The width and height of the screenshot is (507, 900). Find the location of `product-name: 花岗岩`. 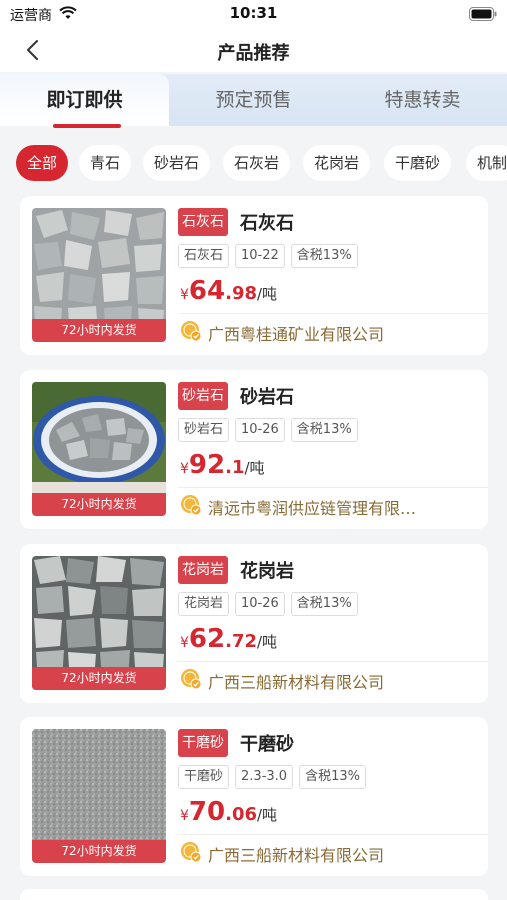

product-name: 花岗岩 is located at coordinates (267, 571).